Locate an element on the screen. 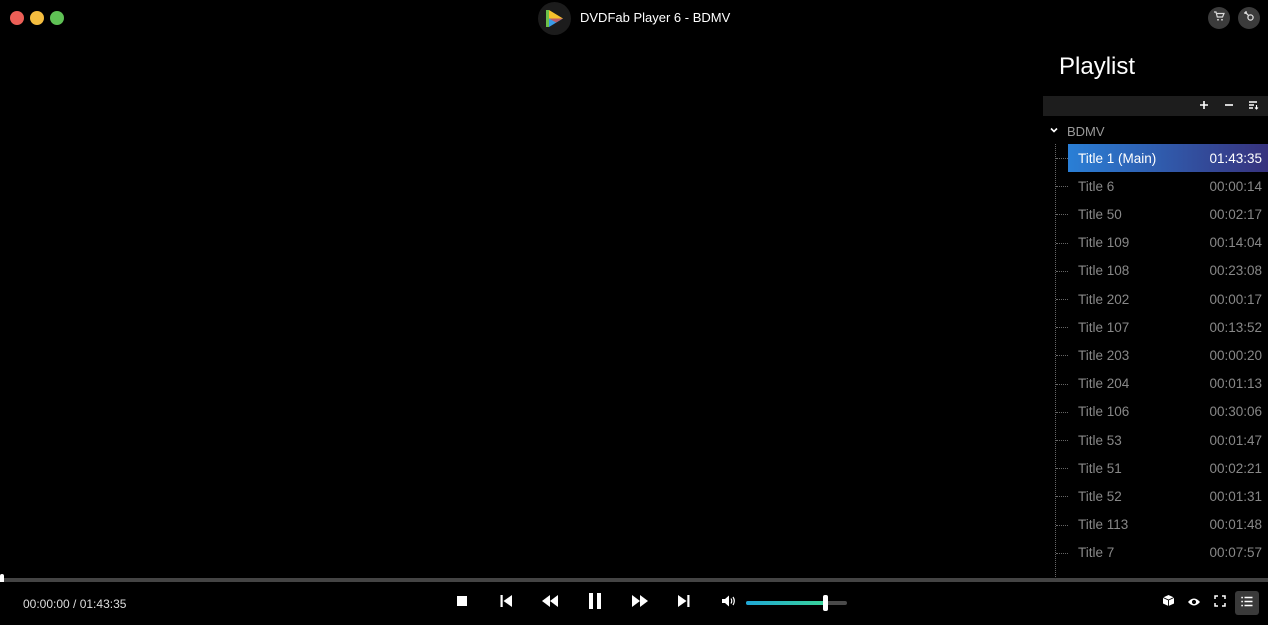 The image size is (1268, 625). pause-button is located at coordinates (595, 603).